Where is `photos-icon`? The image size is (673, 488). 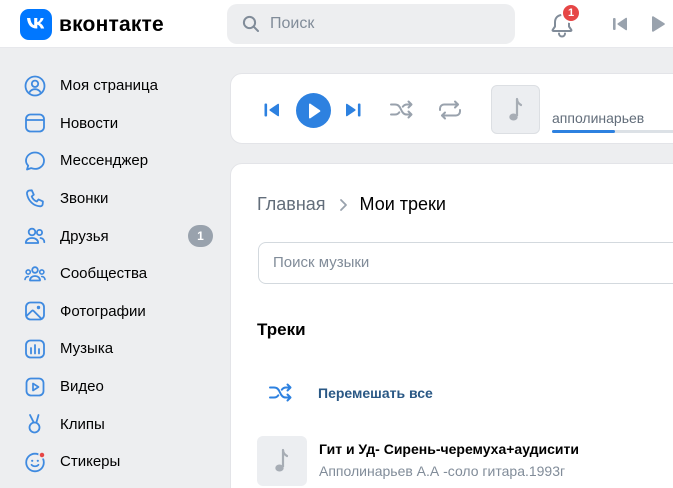 photos-icon is located at coordinates (35, 311).